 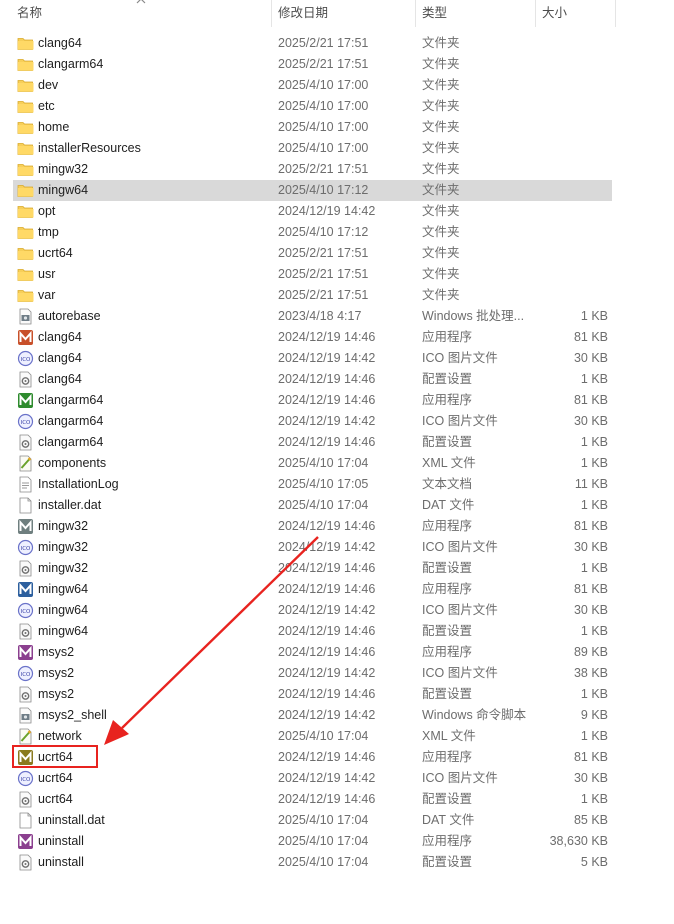 I want to click on file-row: clangarm64 2025/2/21 17:51 文件夹, so click(x=337, y=64).